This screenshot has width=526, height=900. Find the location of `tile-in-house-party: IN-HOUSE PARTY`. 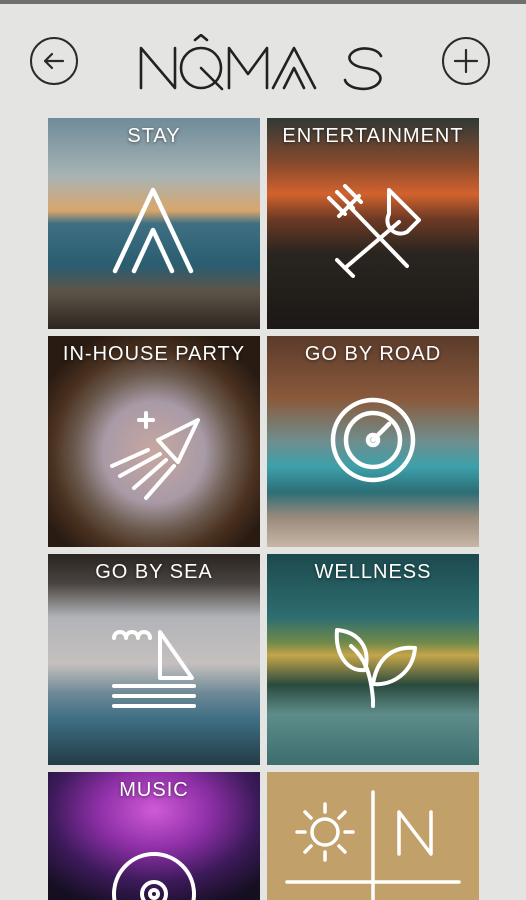

tile-in-house-party: IN-HOUSE PARTY is located at coordinates (154, 441).